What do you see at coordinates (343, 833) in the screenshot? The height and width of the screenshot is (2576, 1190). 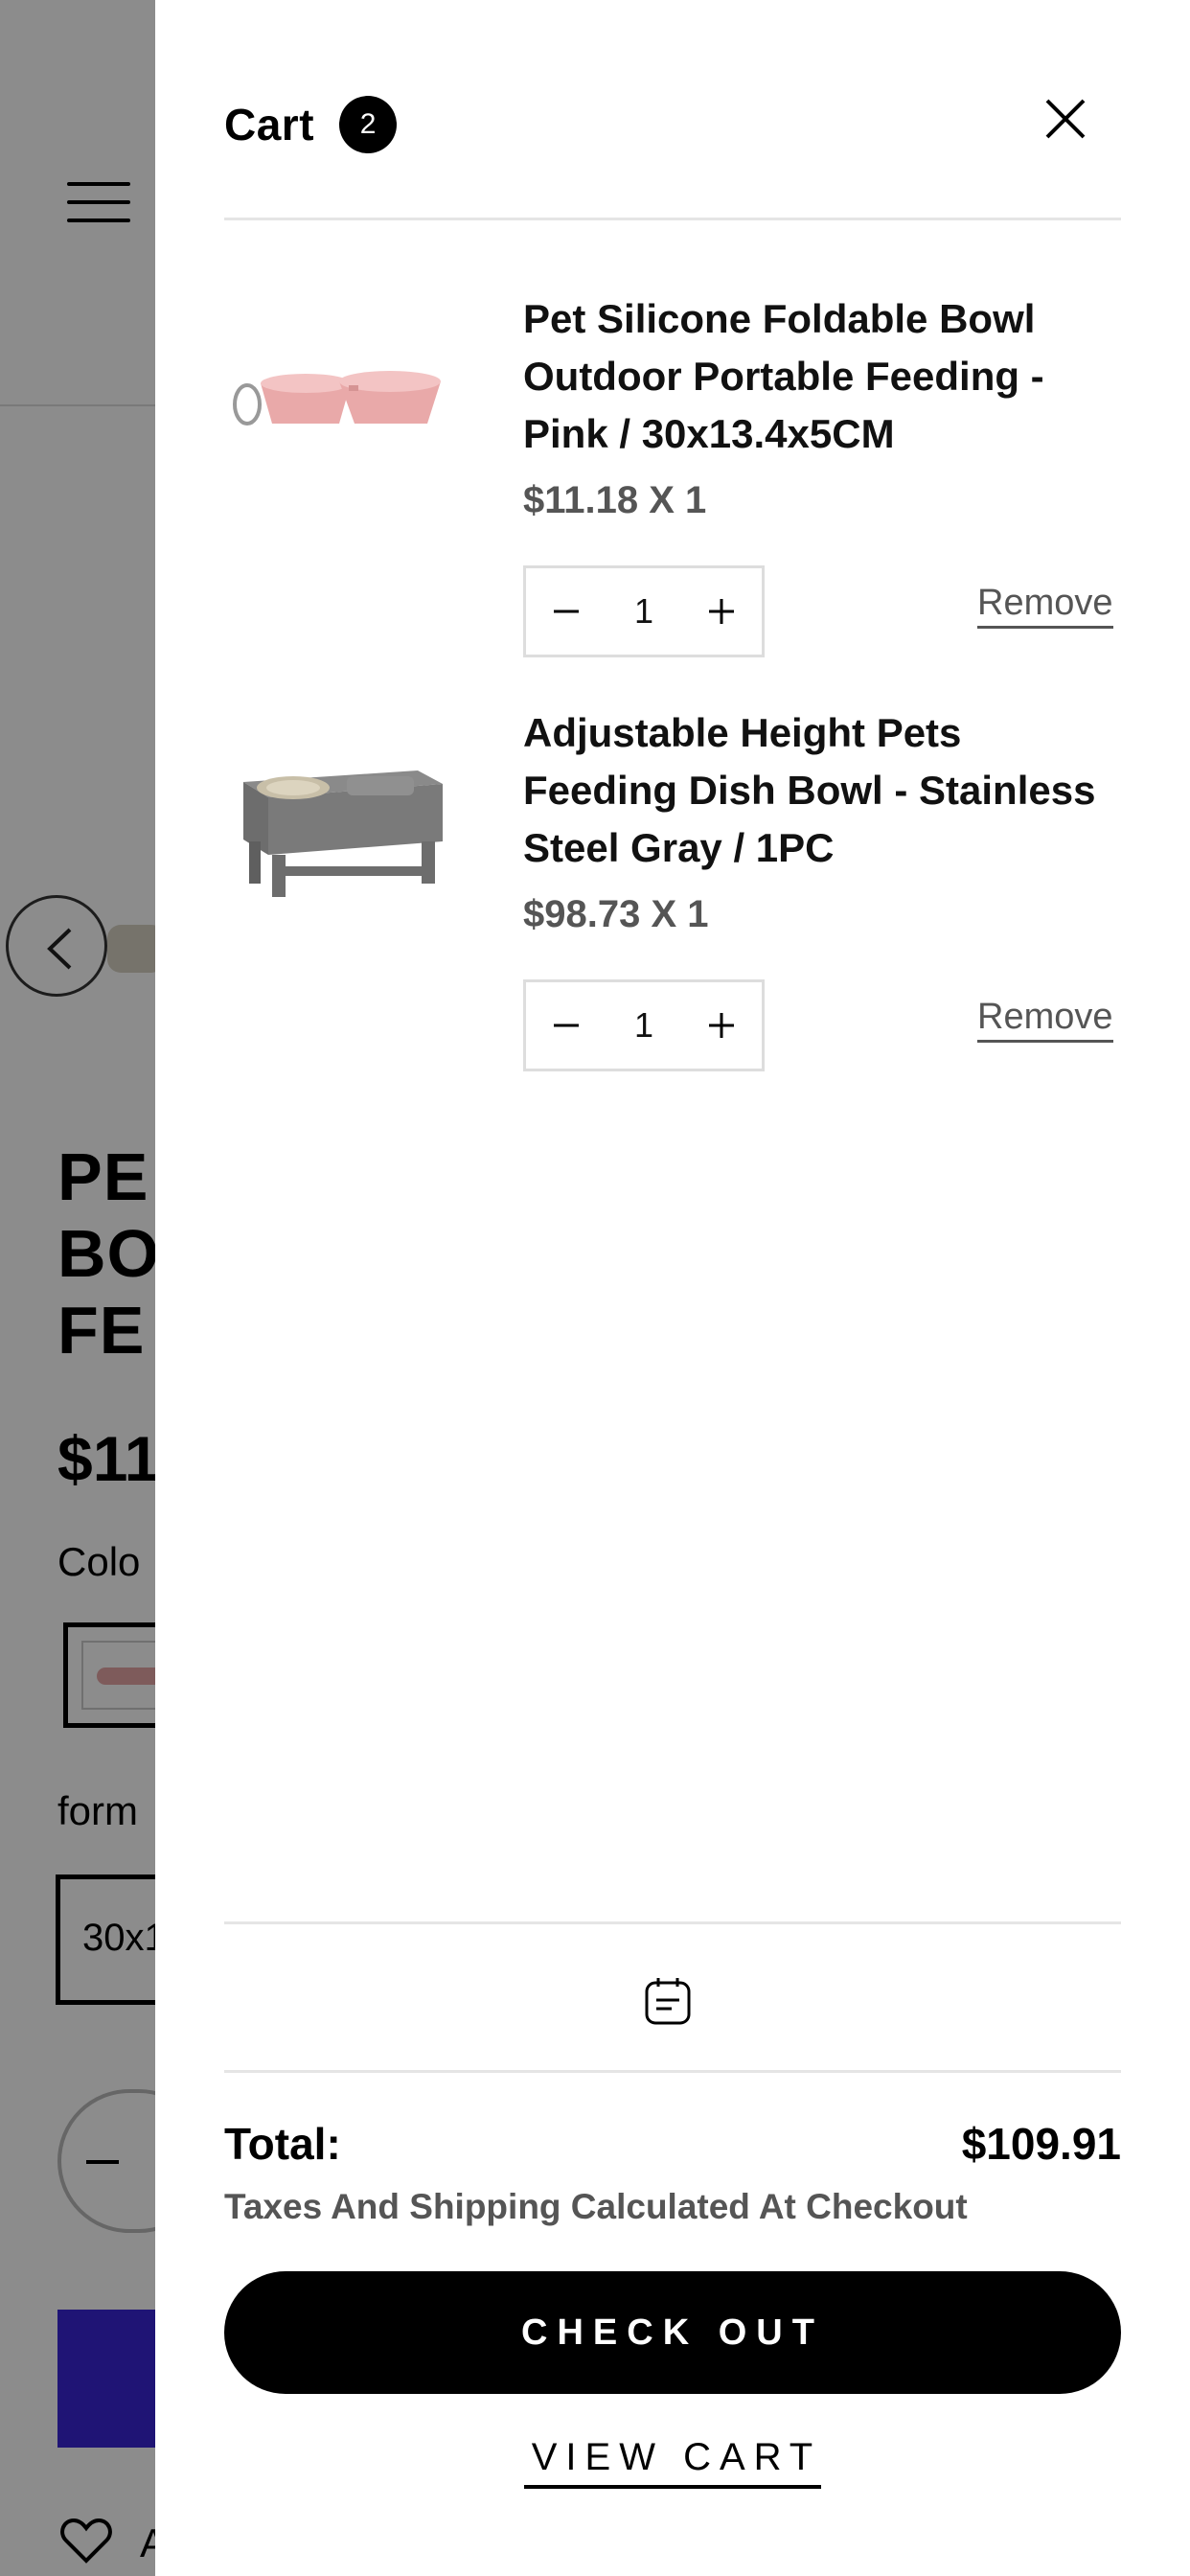 I see `gray-raised-feeder-image` at bounding box center [343, 833].